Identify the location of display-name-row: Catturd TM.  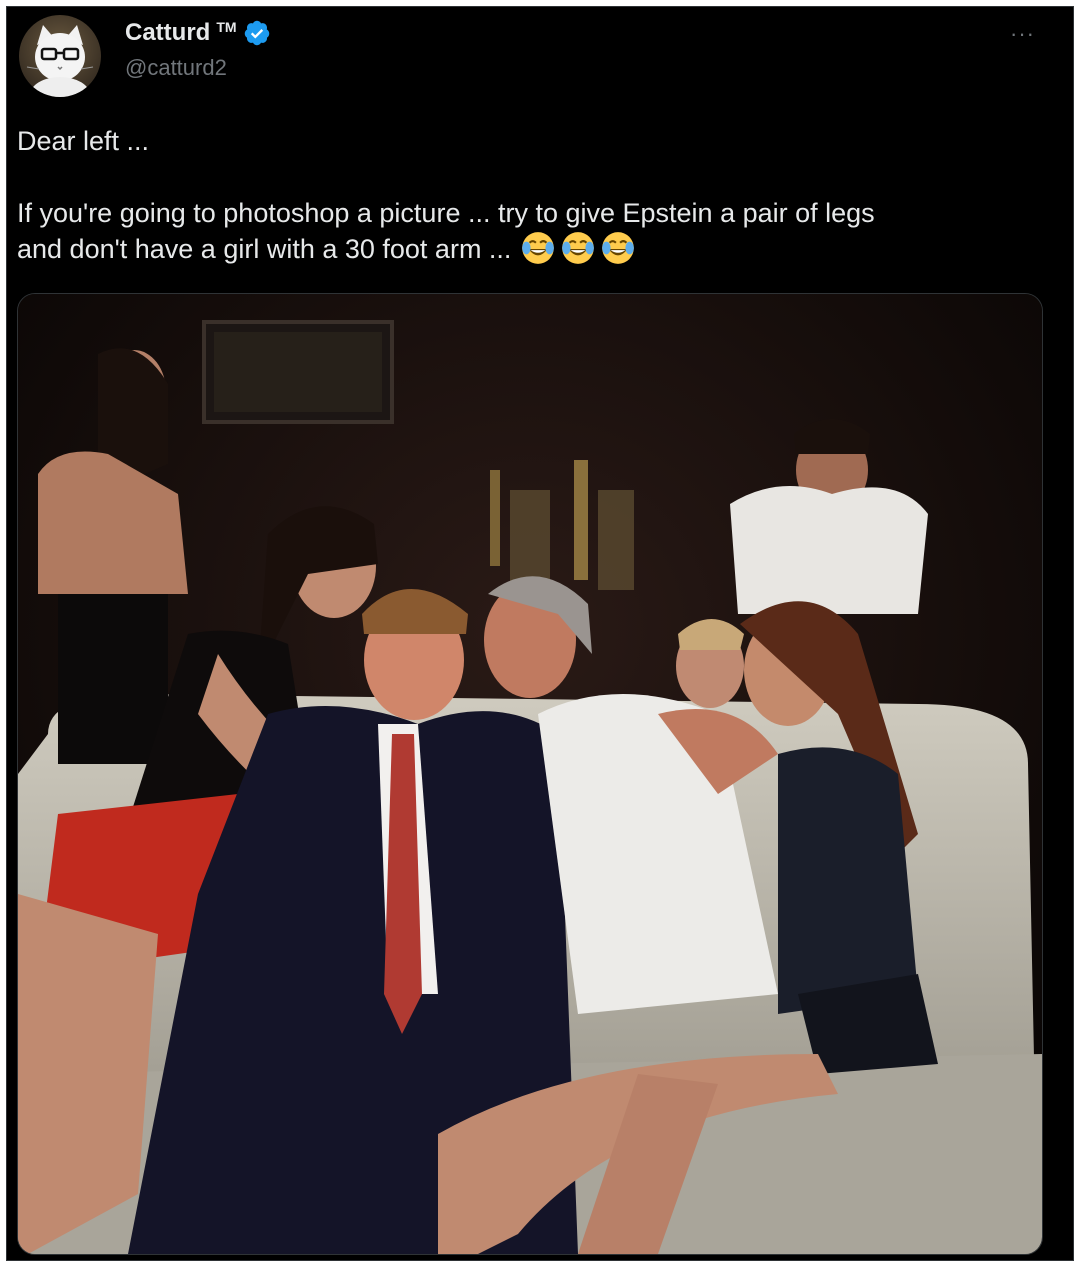
(198, 33).